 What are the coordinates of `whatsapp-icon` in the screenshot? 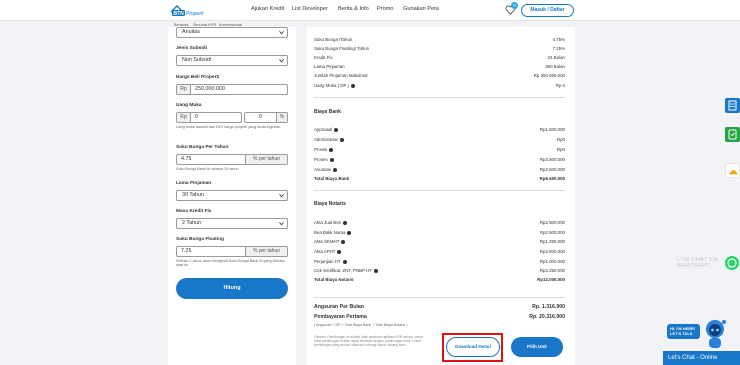 It's located at (732, 263).